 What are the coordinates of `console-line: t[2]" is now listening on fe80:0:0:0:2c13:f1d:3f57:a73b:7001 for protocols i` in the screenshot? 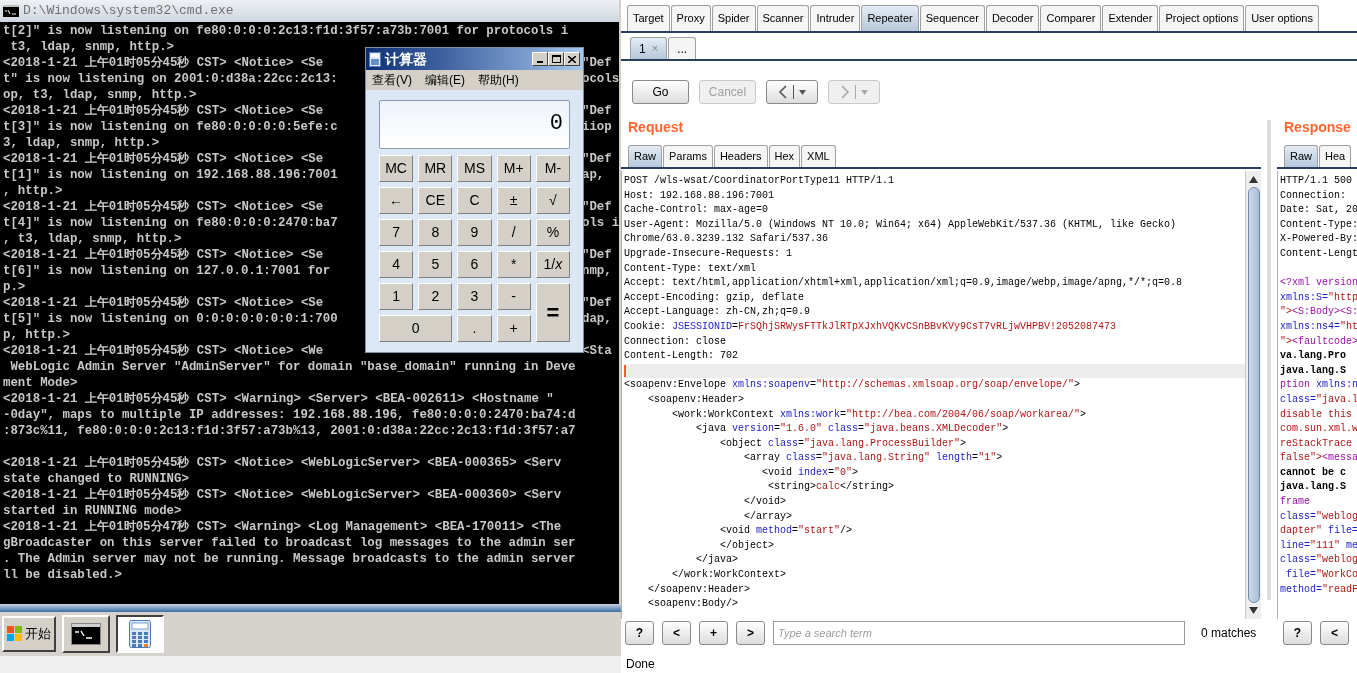 It's located at (286, 31).